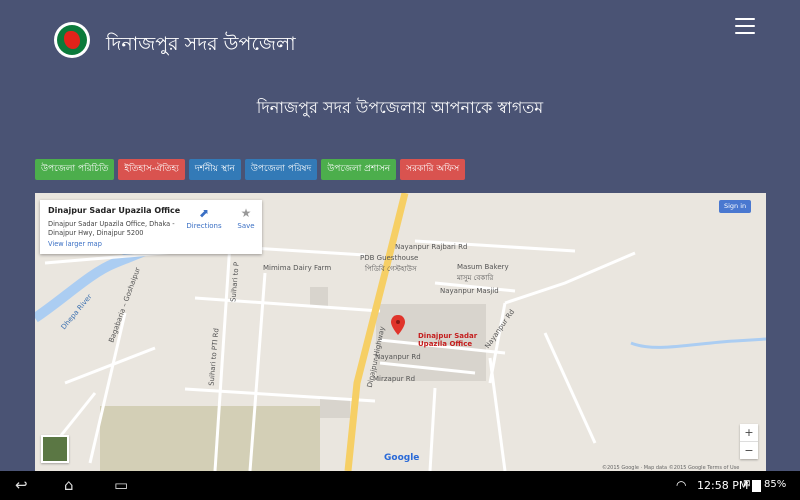  I want to click on battery-percent: 85%, so click(775, 484).